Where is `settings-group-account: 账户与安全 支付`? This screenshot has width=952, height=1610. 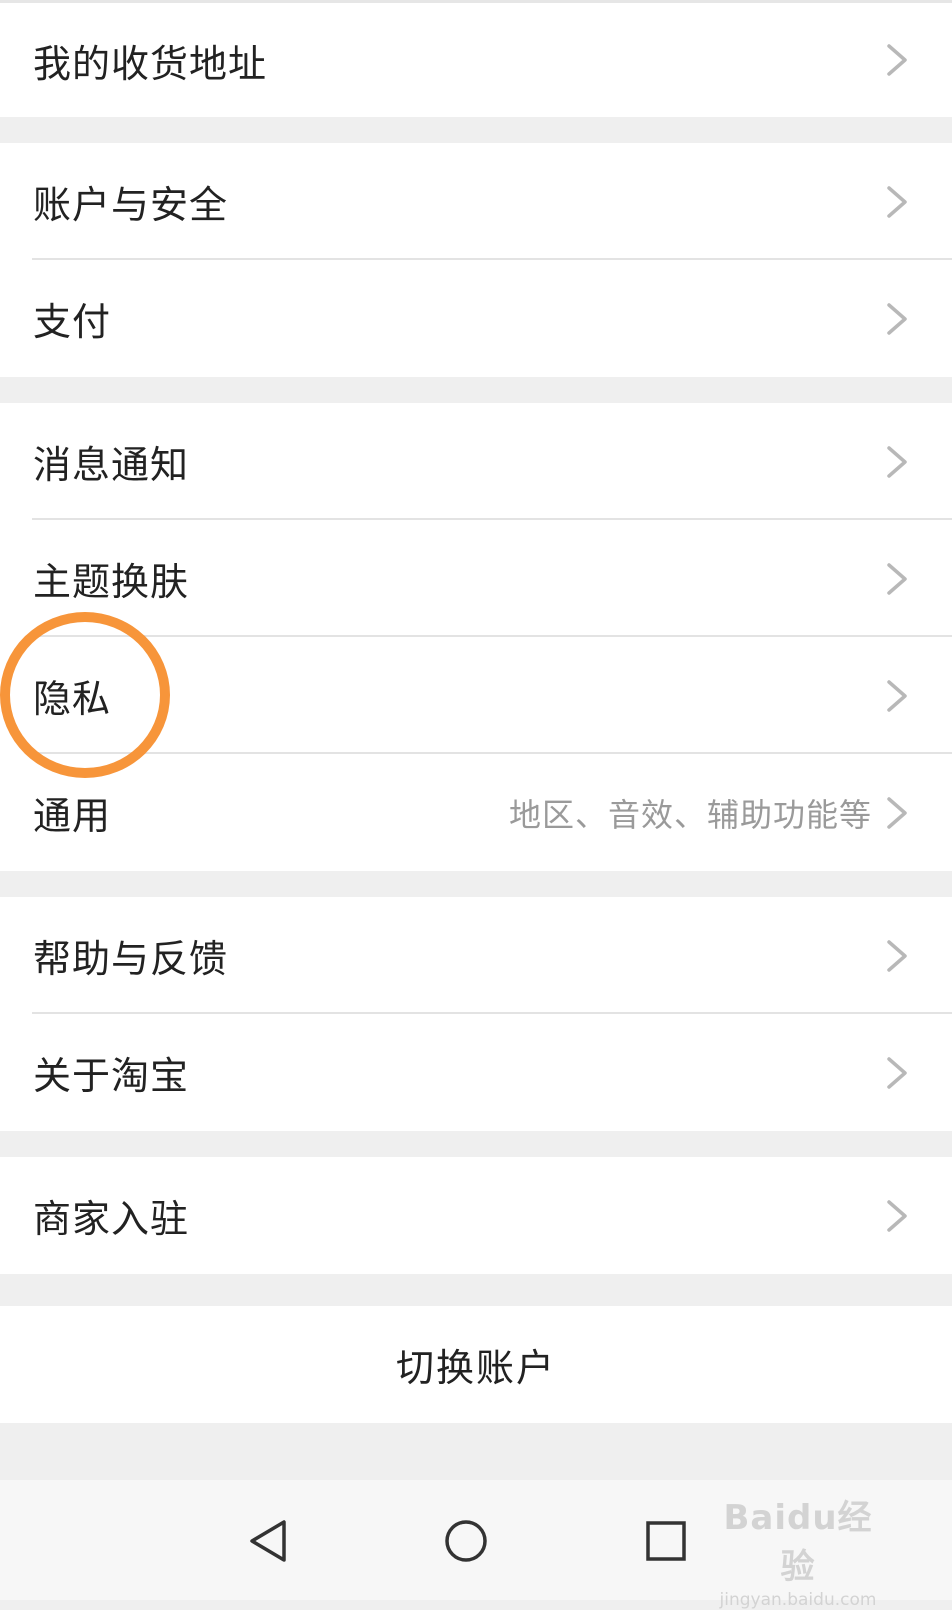
settings-group-account: 账户与安全 支付 is located at coordinates (476, 260).